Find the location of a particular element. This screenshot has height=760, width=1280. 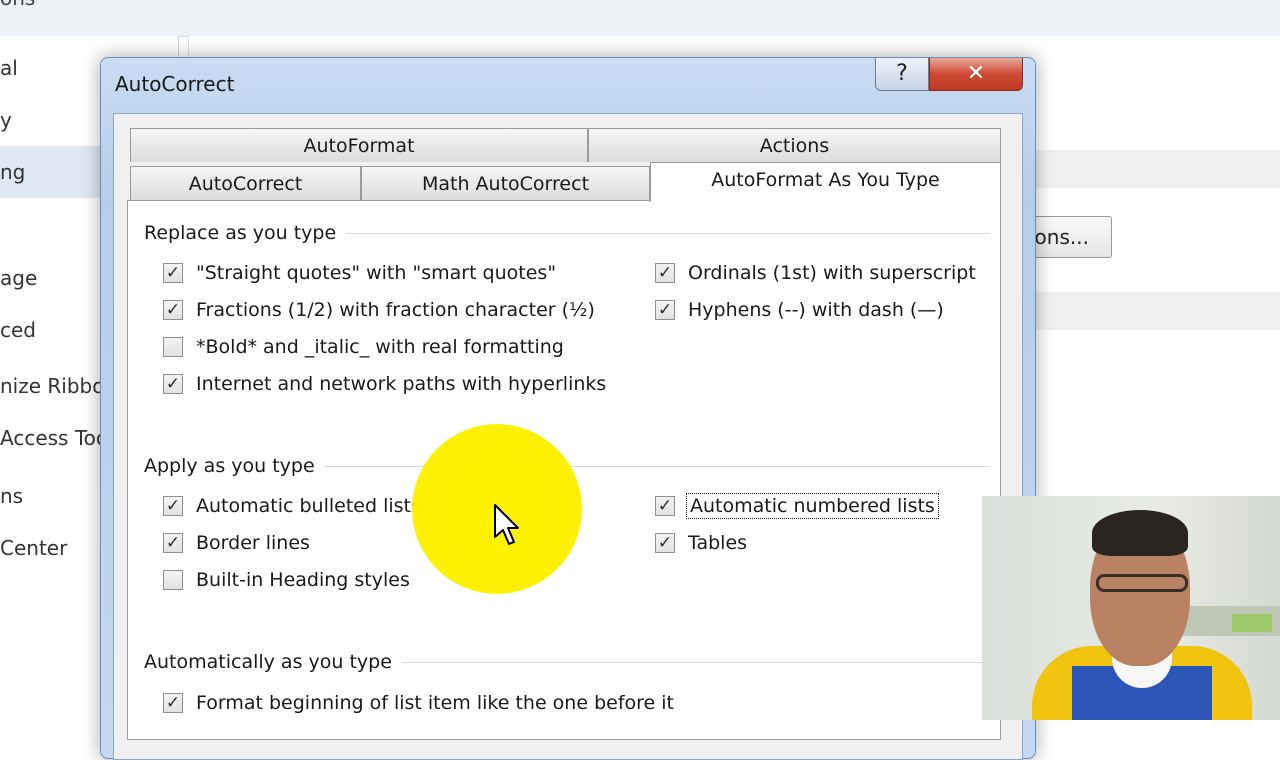

option-heading-styles: Built-in Heading styles is located at coordinates (286, 580).